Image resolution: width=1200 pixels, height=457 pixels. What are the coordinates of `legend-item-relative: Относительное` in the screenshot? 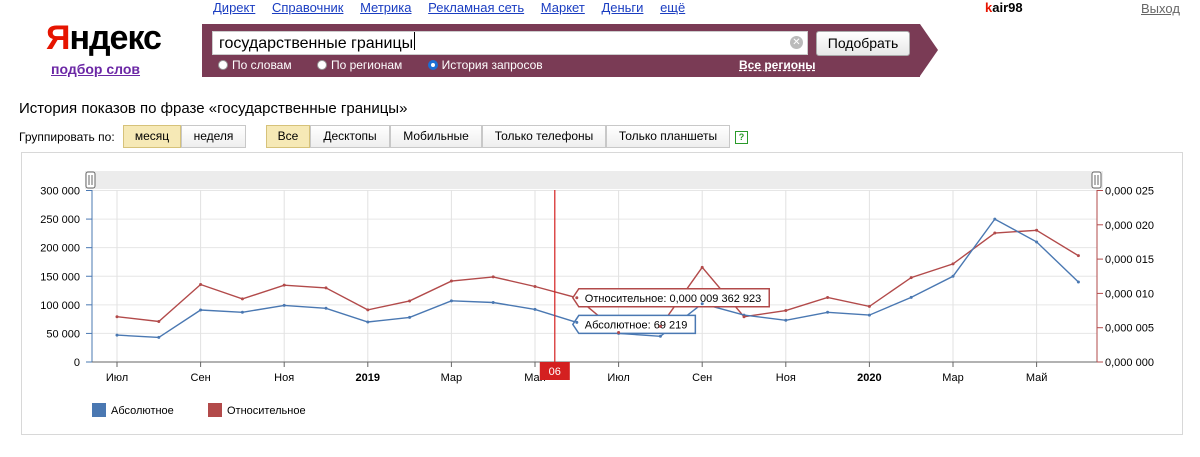 It's located at (257, 410).